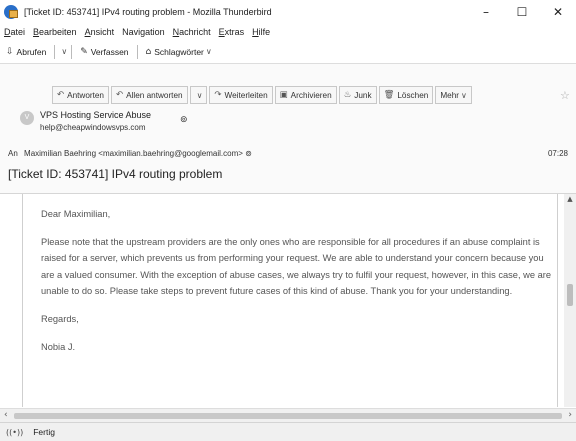 The image size is (576, 441). What do you see at coordinates (288, 52) in the screenshot?
I see `main-toolbar: ⇩ Abrufen ∨ ✎ Verfassen ⌂ Schlagwörter ∨` at bounding box center [288, 52].